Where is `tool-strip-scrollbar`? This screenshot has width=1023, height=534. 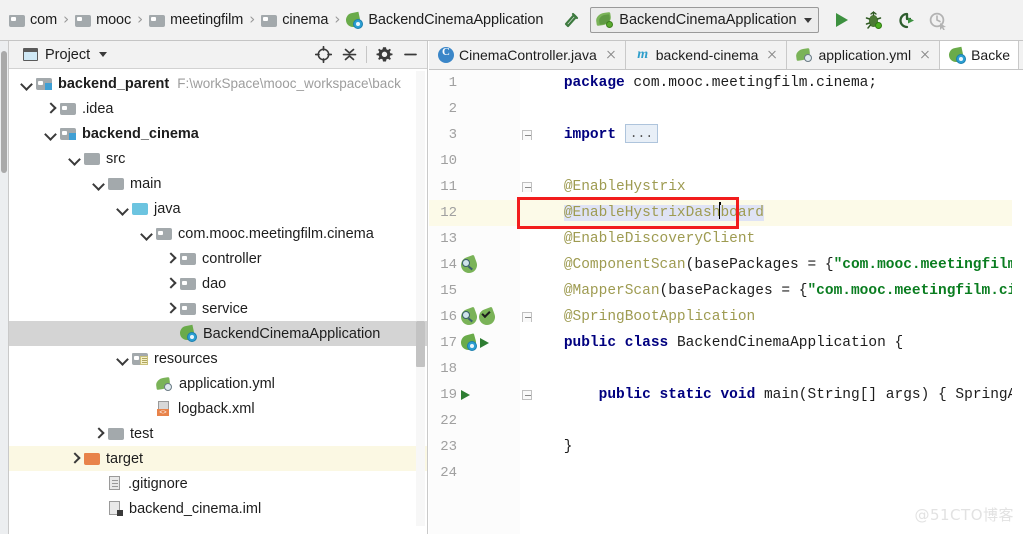 tool-strip-scrollbar is located at coordinates (4, 112).